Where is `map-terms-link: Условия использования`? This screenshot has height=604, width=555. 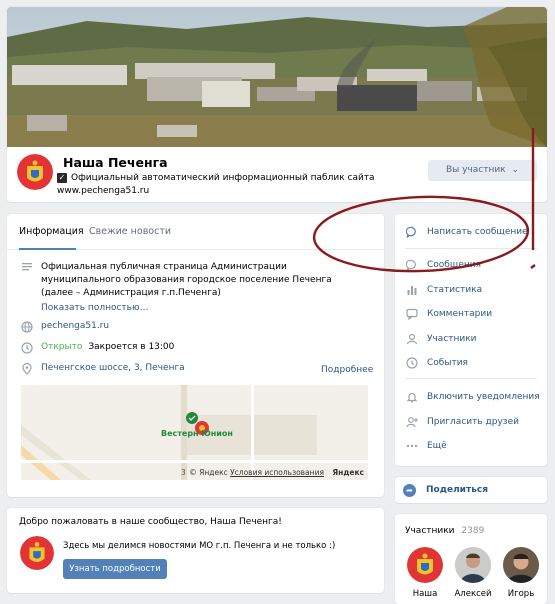 map-terms-link: Условия использования is located at coordinates (277, 472).